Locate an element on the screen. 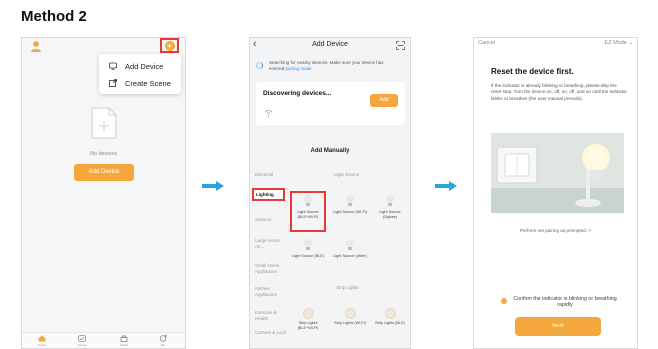 The width and height of the screenshot is (658, 349). add-menu: Add Device Create Scene is located at coordinates (140, 74).